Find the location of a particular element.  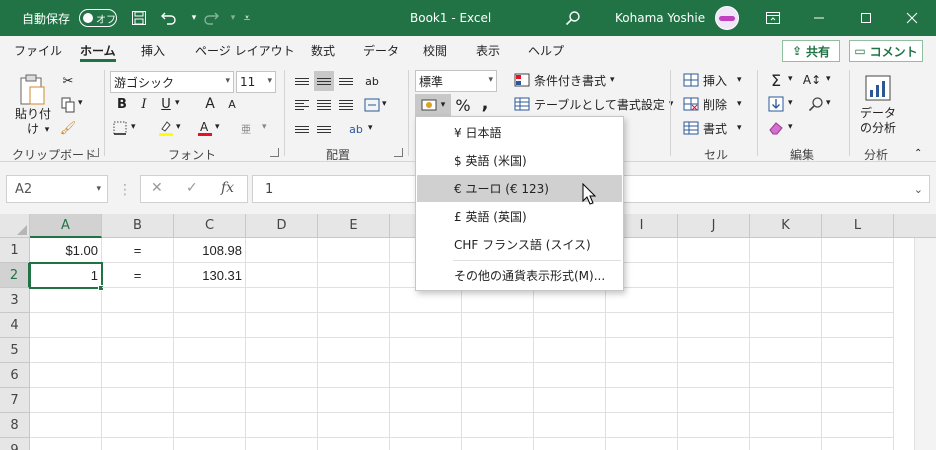

align-left-icon is located at coordinates (302, 105).